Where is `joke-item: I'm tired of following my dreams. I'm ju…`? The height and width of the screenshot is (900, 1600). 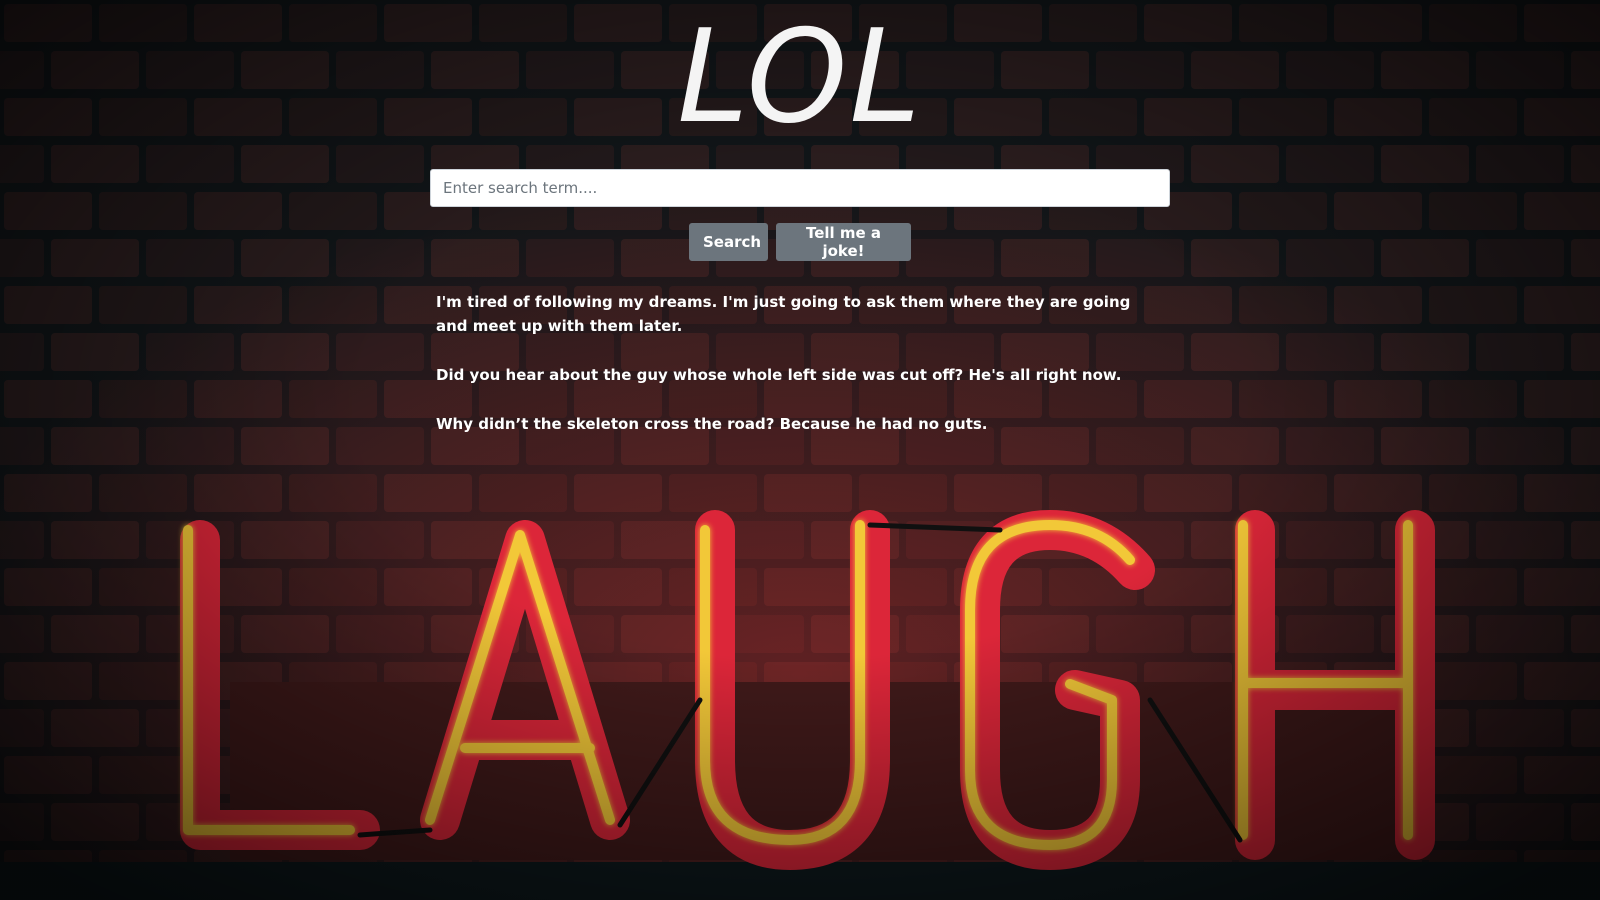
joke-item: I'm tired of following my dreams. I'm ju… is located at coordinates (783, 314).